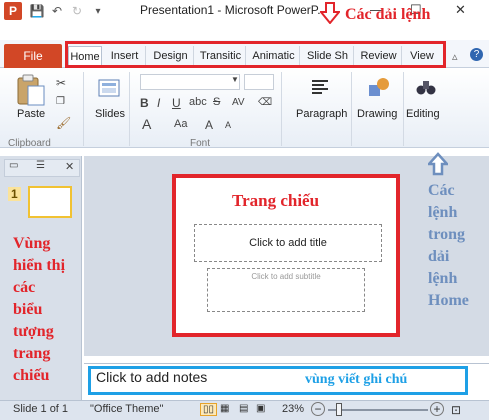 The width and height of the screenshot is (489, 420). I want to click on slide-number: 1, so click(14, 194).